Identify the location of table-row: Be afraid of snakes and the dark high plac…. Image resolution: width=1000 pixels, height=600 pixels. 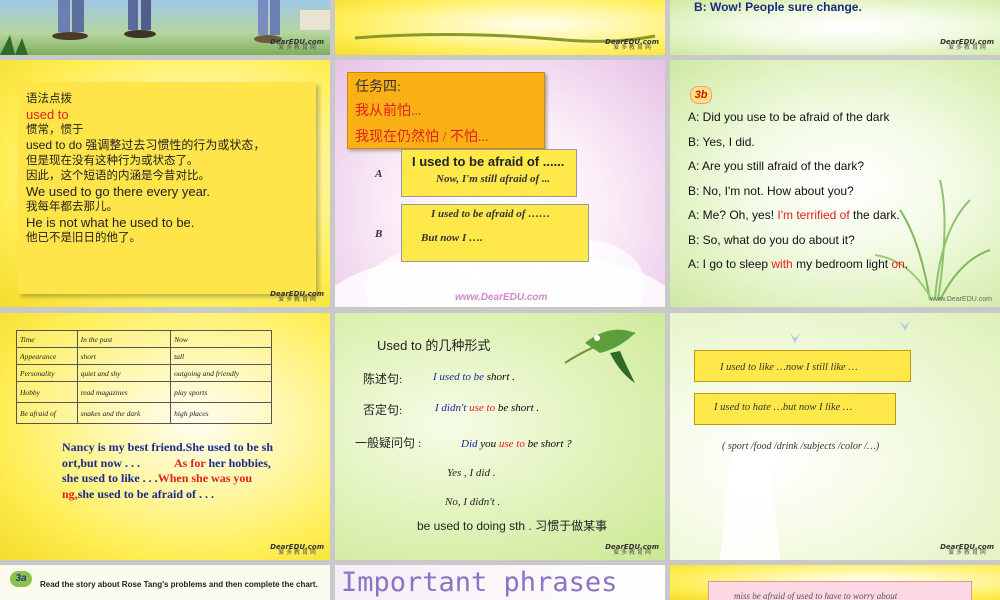
(144, 413).